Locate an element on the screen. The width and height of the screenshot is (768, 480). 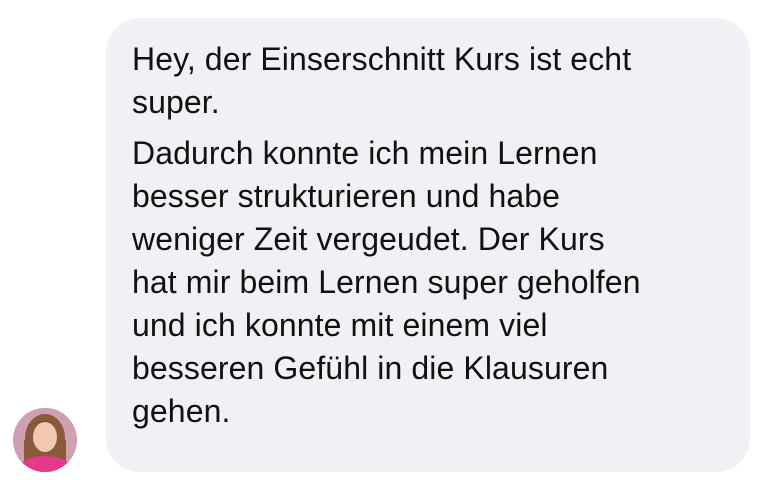
sender-avatar is located at coordinates (45, 440).